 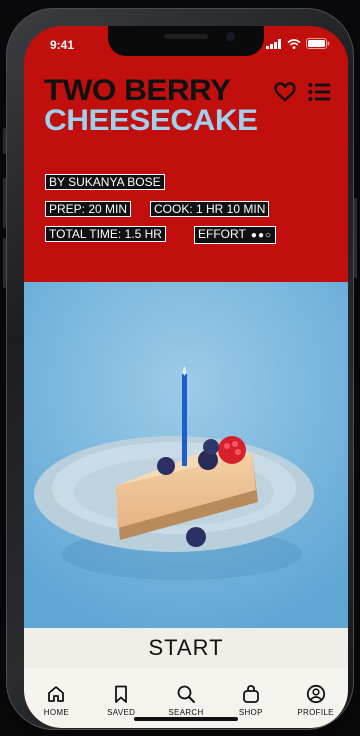 I want to click on notch, so click(x=186, y=41).